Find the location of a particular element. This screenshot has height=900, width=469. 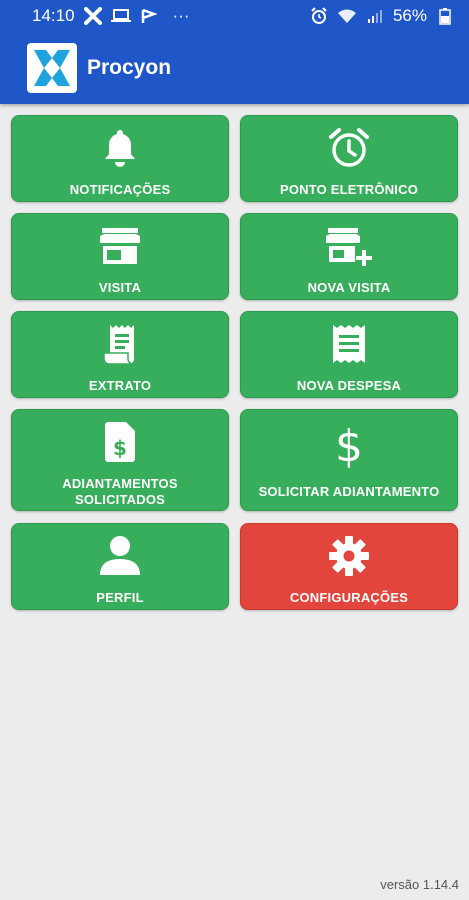

tile-perfil: PERFIL is located at coordinates (120, 566).